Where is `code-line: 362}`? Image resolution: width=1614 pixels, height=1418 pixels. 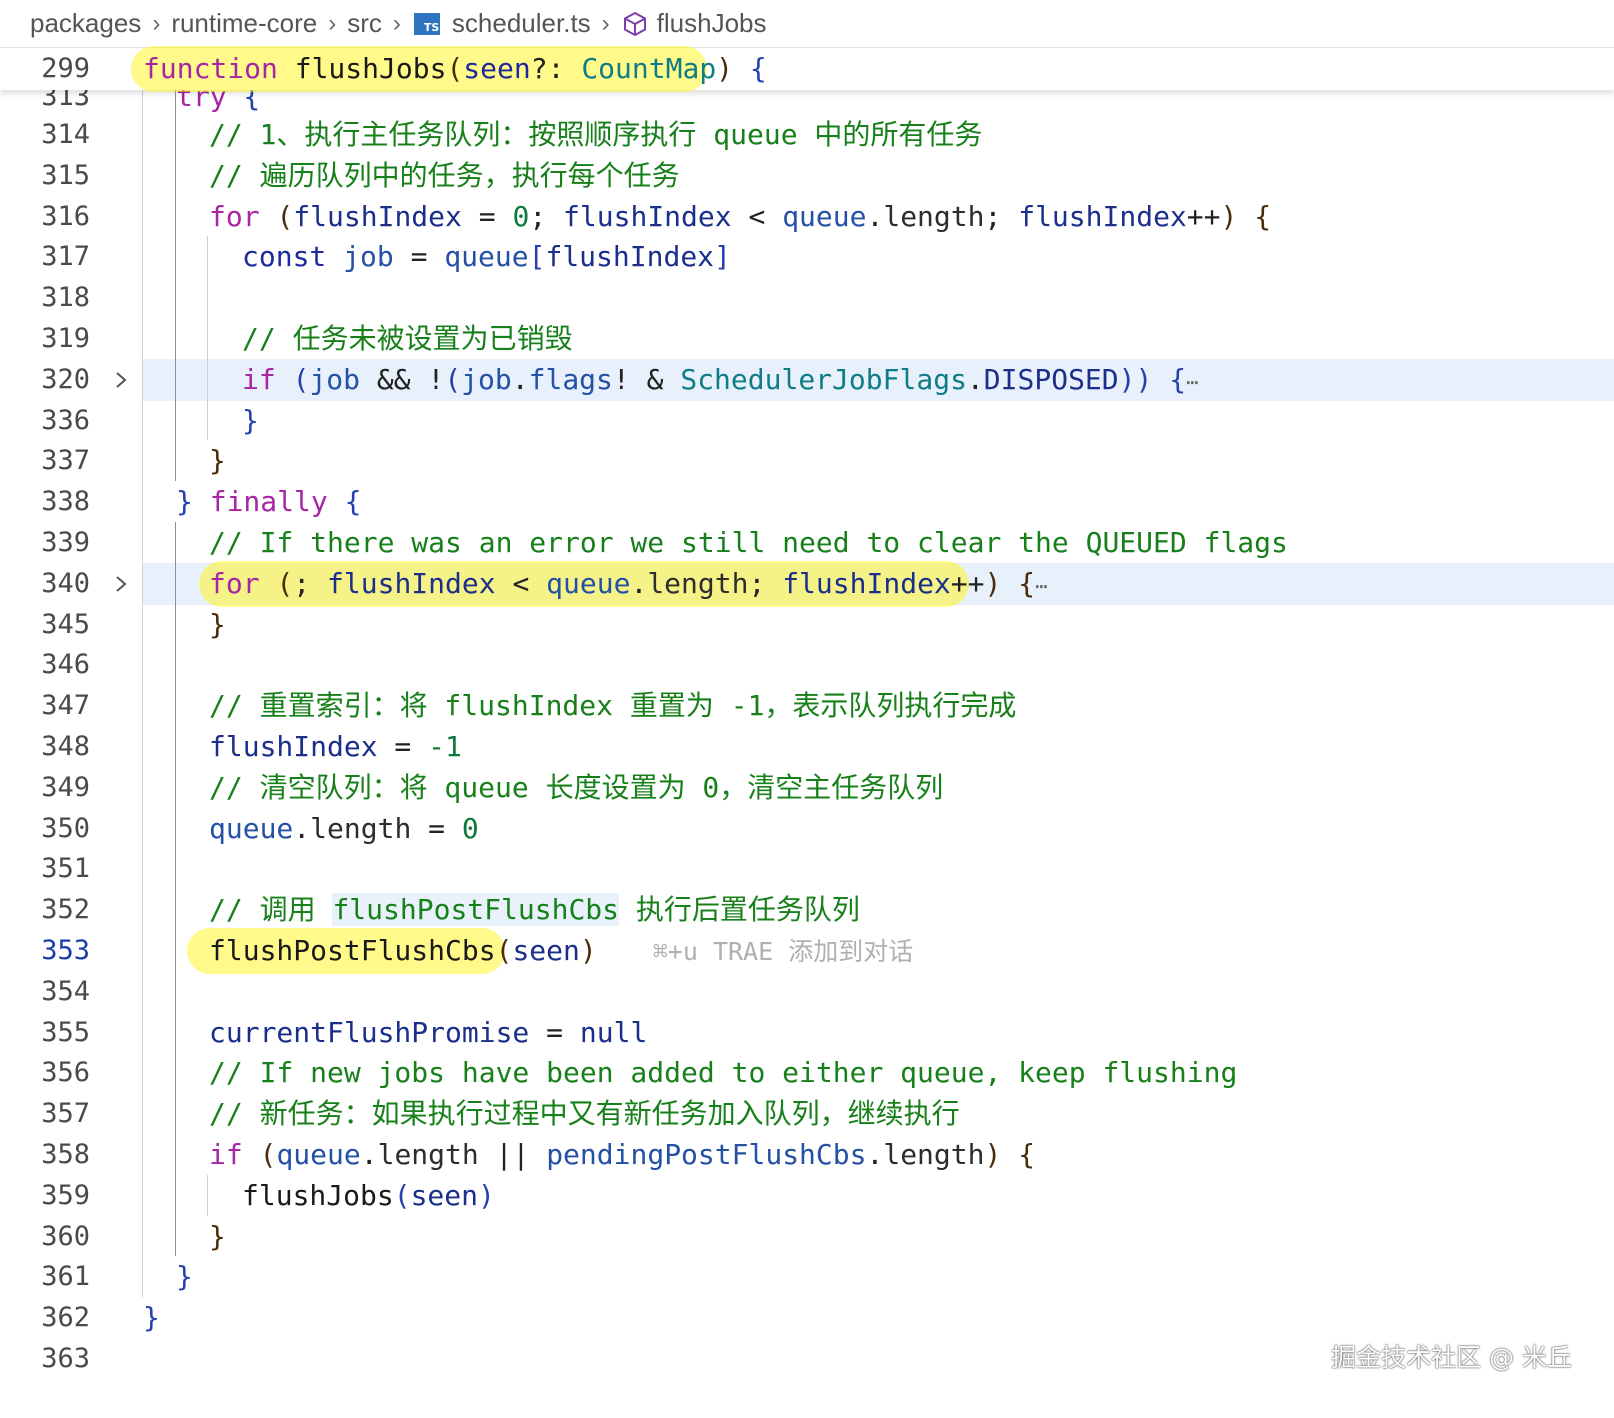 code-line: 362} is located at coordinates (807, 1318).